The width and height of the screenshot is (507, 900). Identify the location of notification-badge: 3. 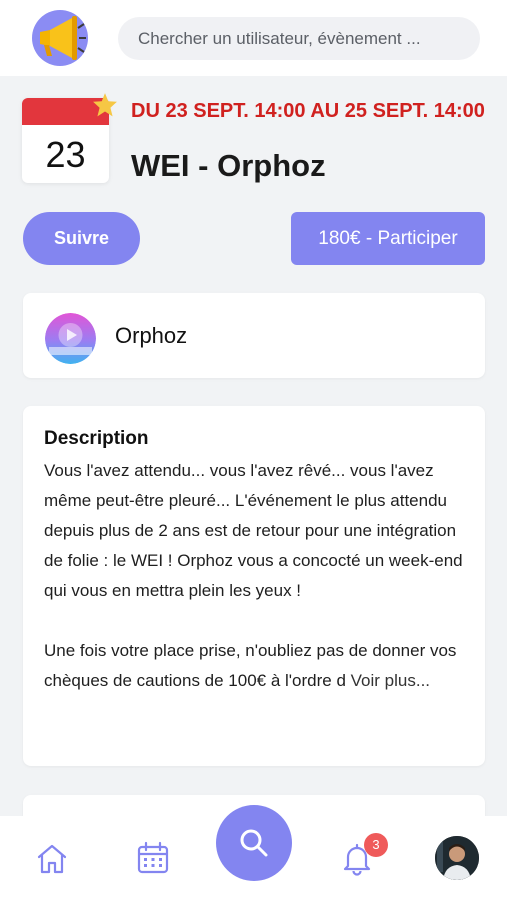
(376, 845).